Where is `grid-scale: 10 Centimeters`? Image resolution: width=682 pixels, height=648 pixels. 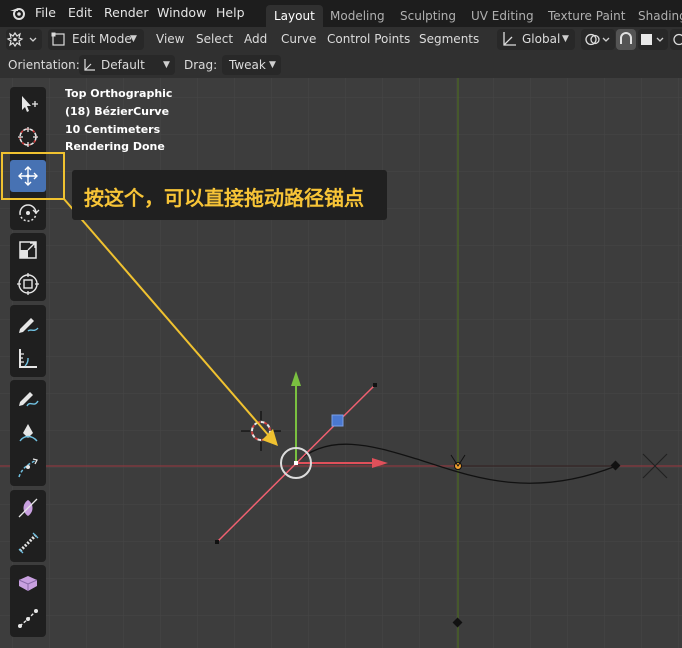
grid-scale: 10 Centimeters is located at coordinates (113, 129).